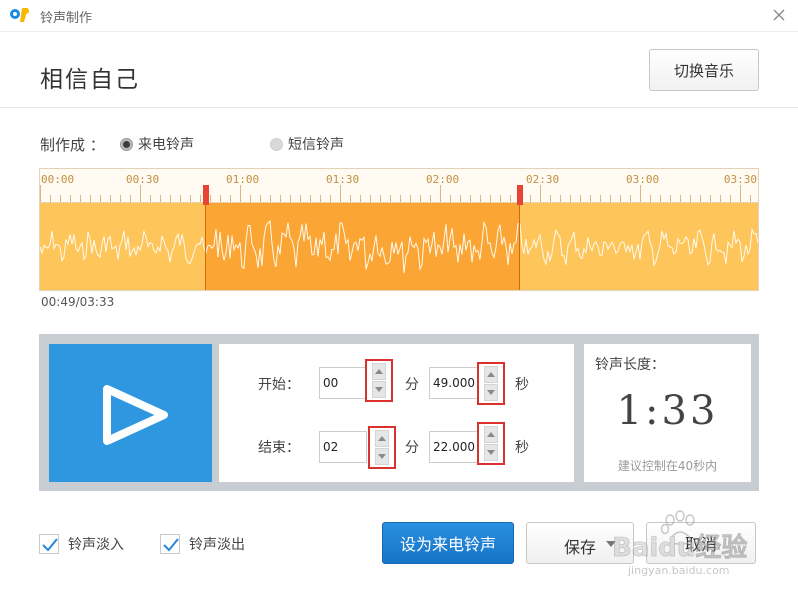 The width and height of the screenshot is (798, 593). Describe the element at coordinates (276, 144) in the screenshot. I see `radio-unselected-icon` at that location.